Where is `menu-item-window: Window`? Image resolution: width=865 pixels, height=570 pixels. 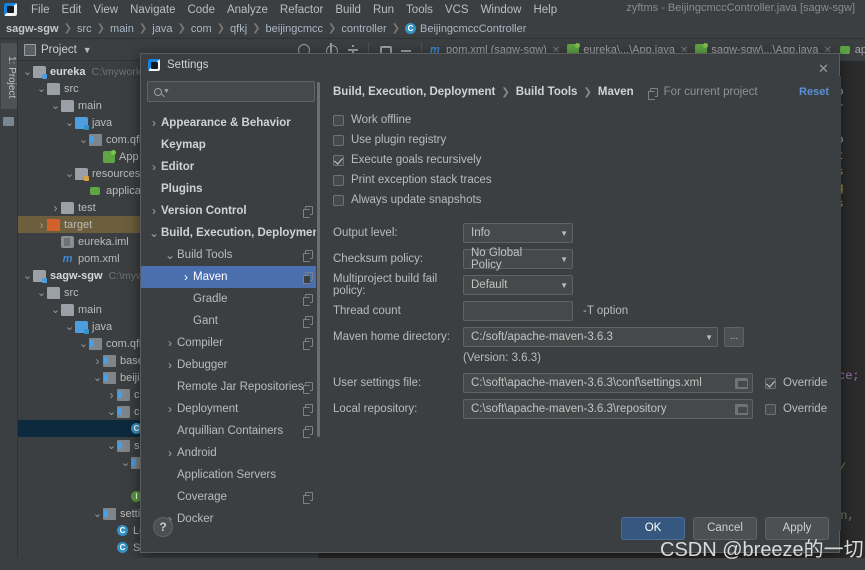
menu-item-window: Window is located at coordinates (501, 10).